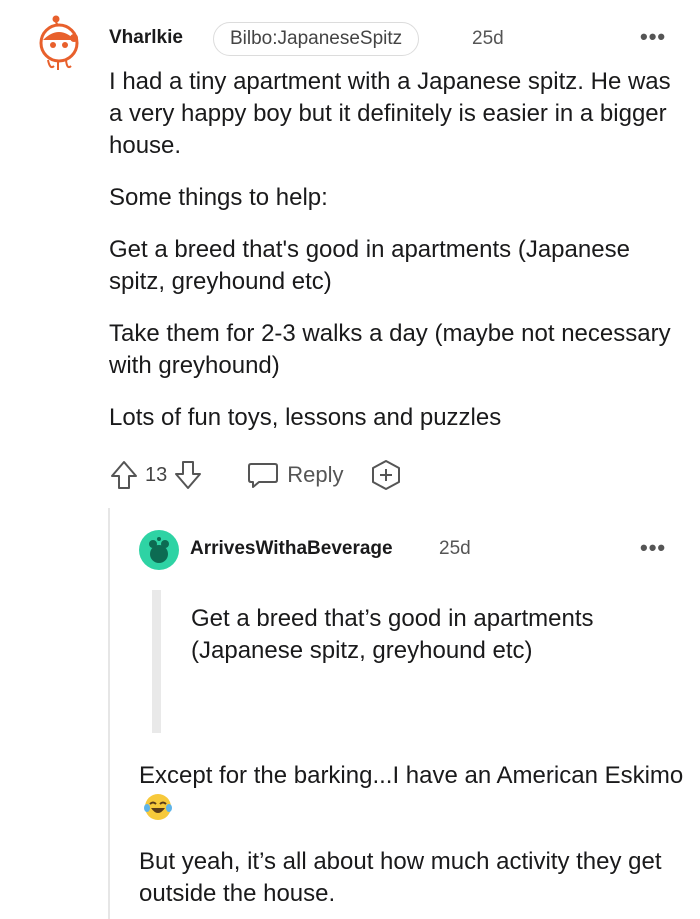  I want to click on add-award-icon, so click(385, 475).